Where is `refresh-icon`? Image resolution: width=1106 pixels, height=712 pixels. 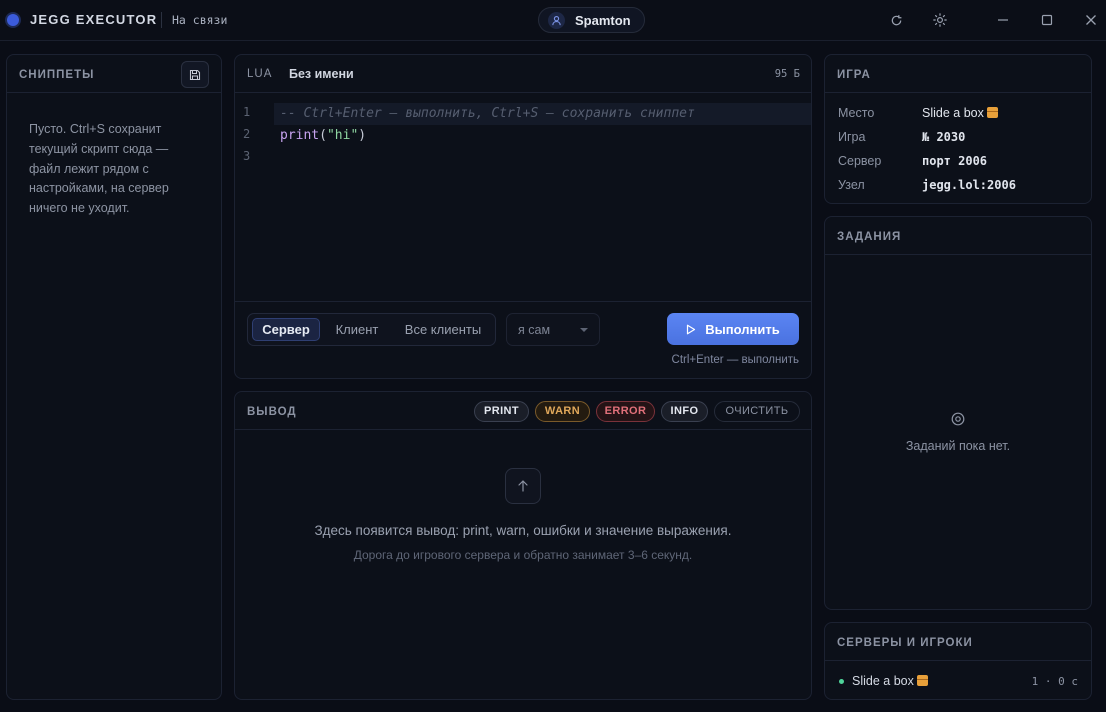 refresh-icon is located at coordinates (896, 20).